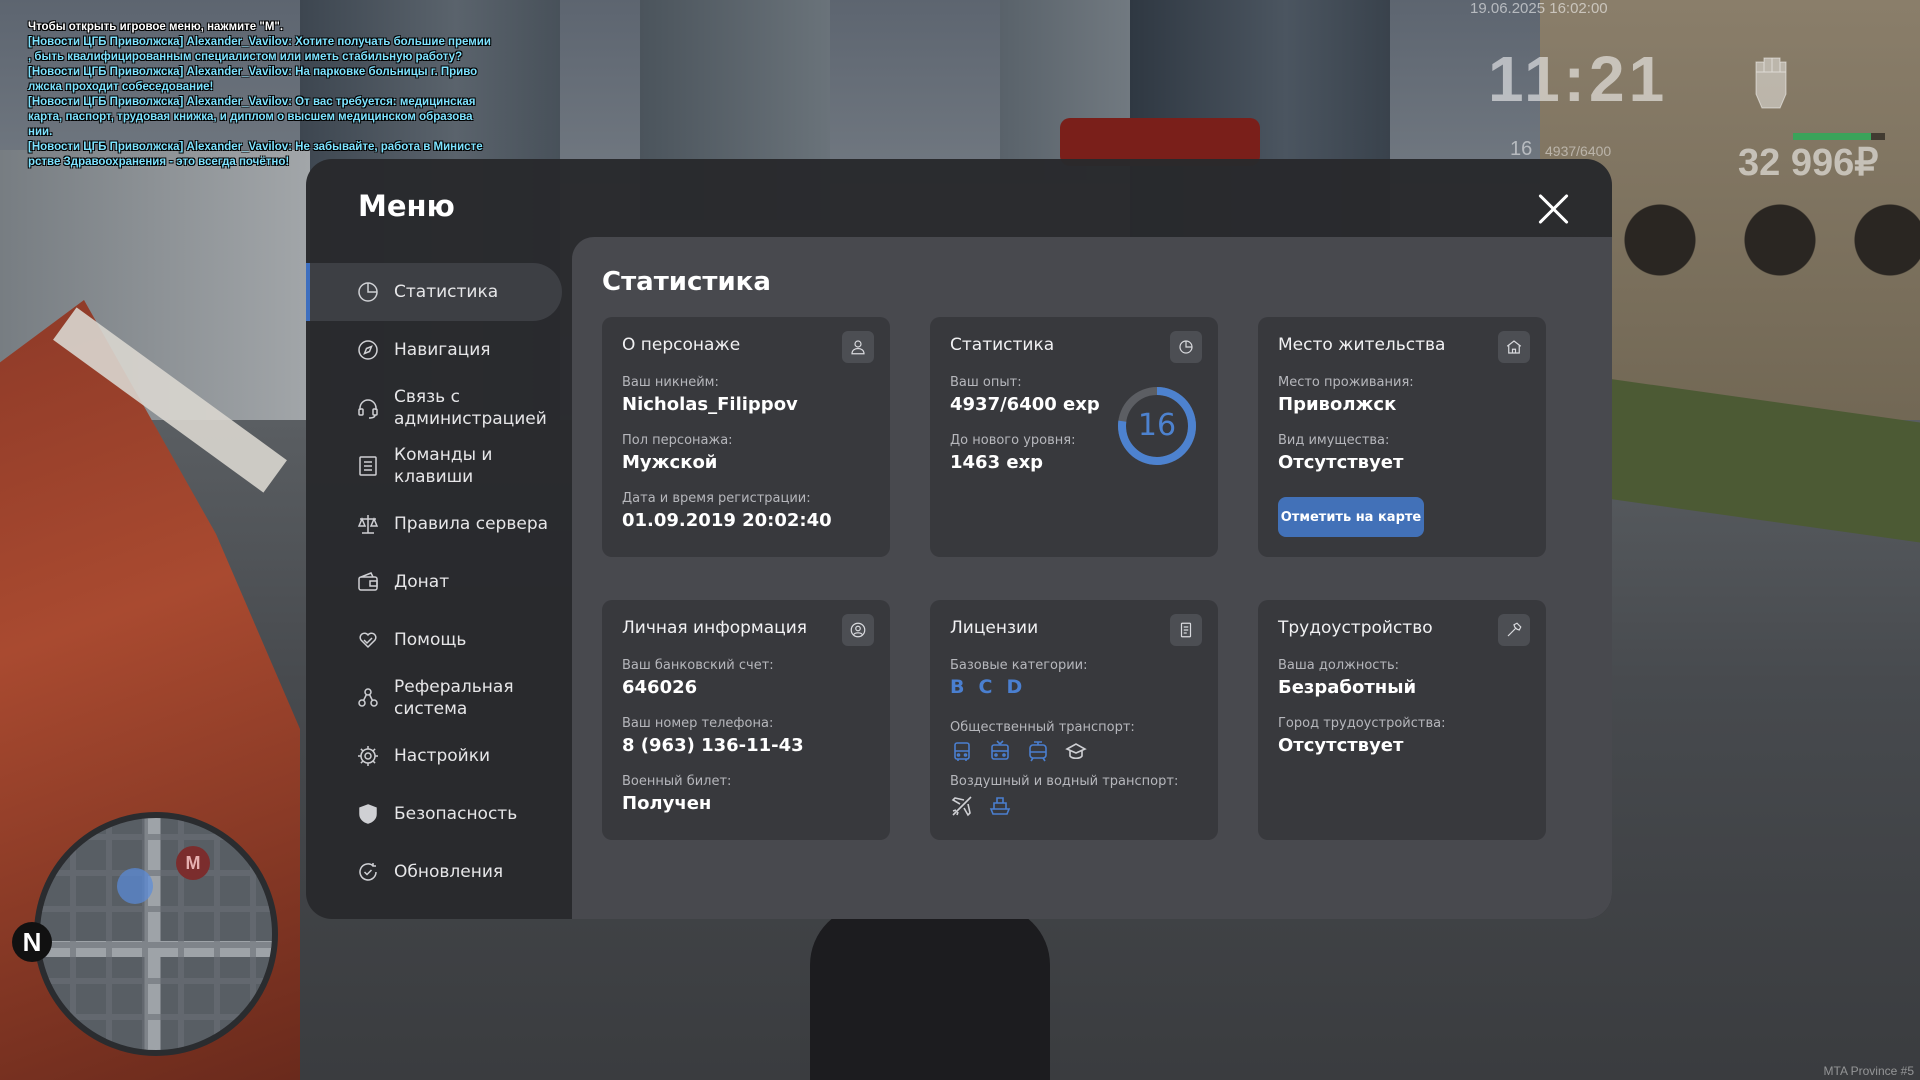 This screenshot has width=1920, height=1080. I want to click on driver-cap-icon, so click(1076, 752).